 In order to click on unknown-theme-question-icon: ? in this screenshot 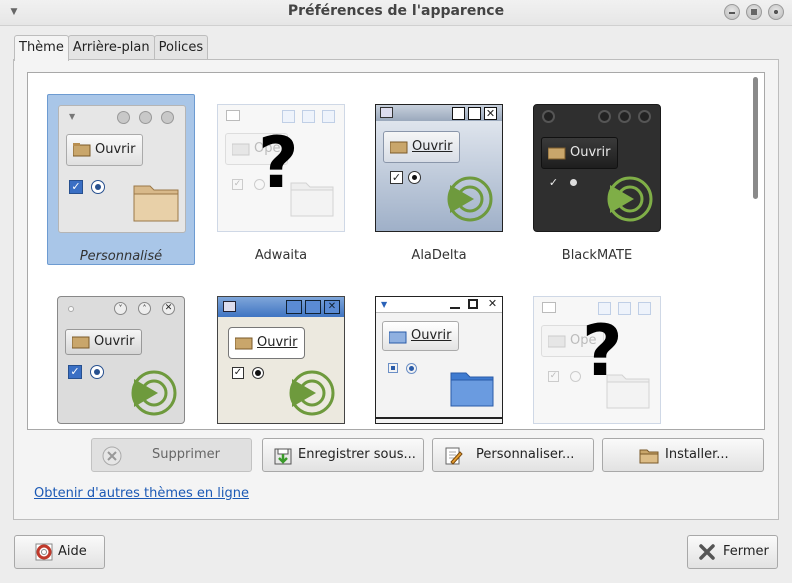, I will do `click(602, 351)`.